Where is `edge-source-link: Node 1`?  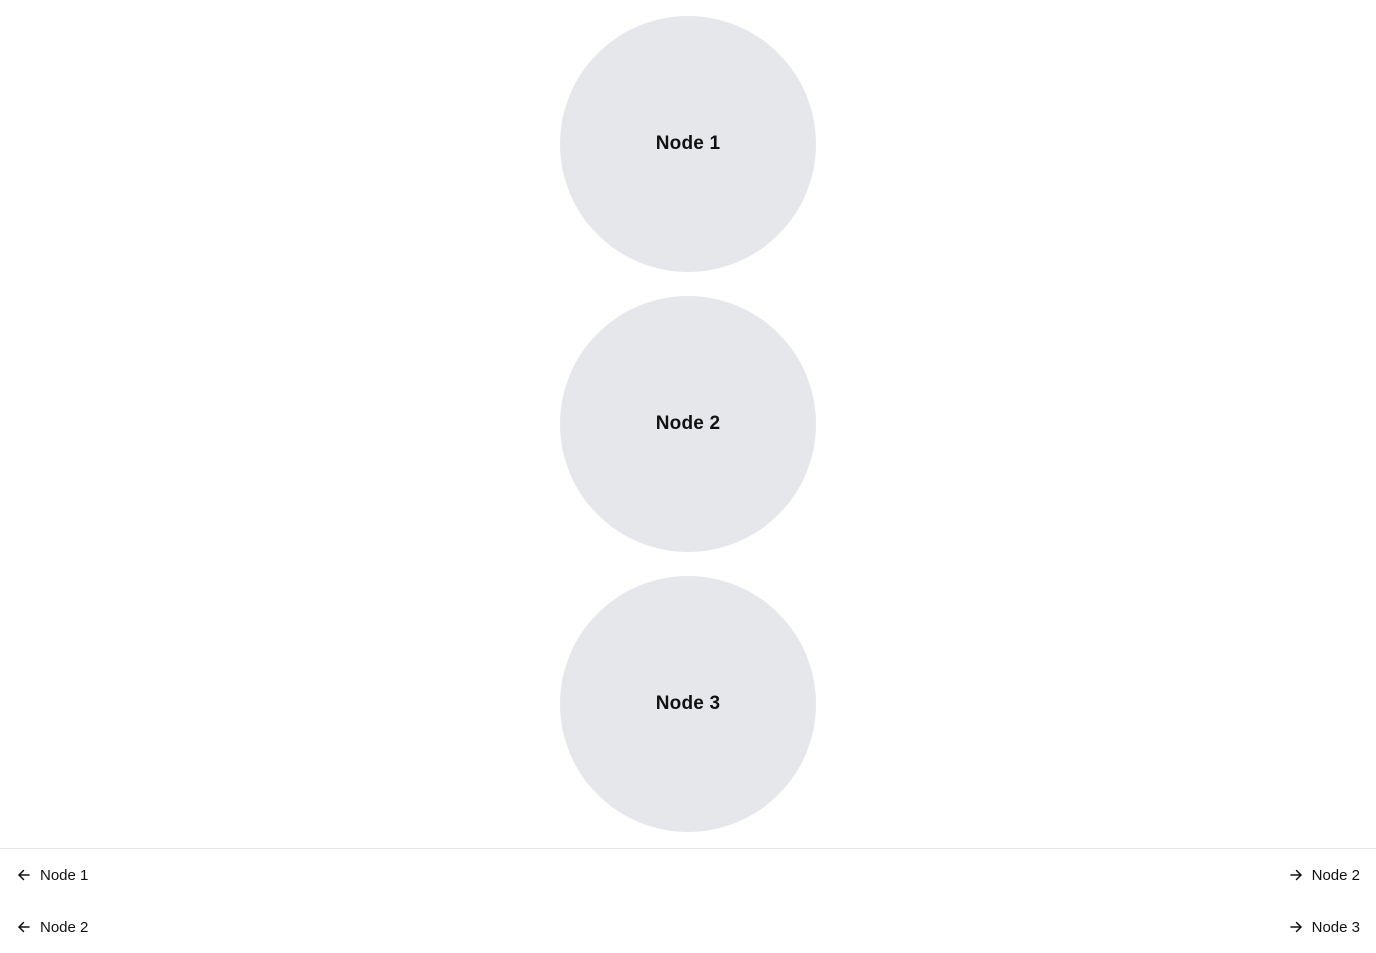
edge-source-link: Node 1 is located at coordinates (52, 875).